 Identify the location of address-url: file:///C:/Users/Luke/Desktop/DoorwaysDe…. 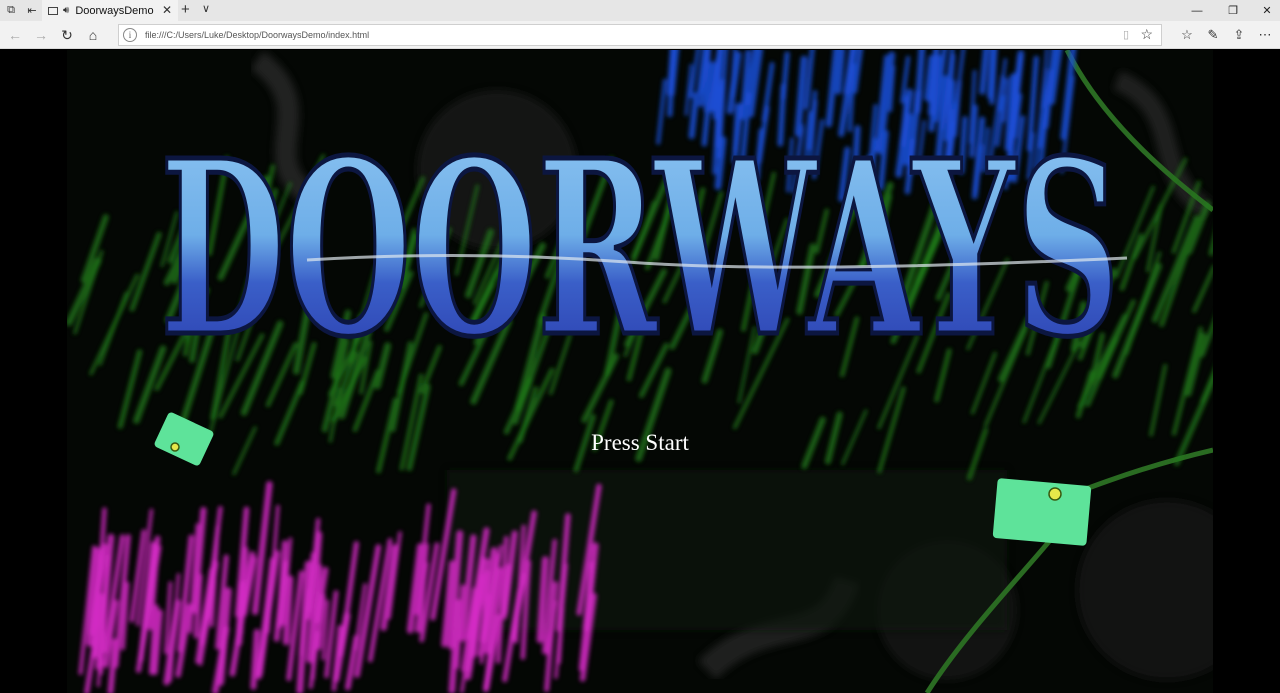
(257, 35).